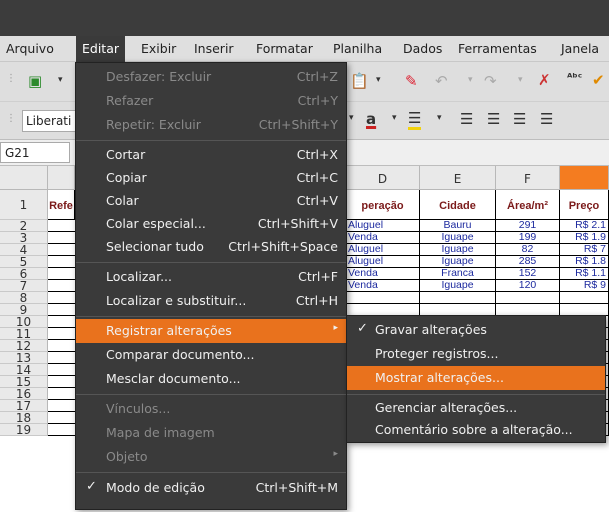 The width and height of the screenshot is (609, 512). Describe the element at coordinates (211, 433) in the screenshot. I see `menu-item-image-map: Mapa de imagem` at that location.